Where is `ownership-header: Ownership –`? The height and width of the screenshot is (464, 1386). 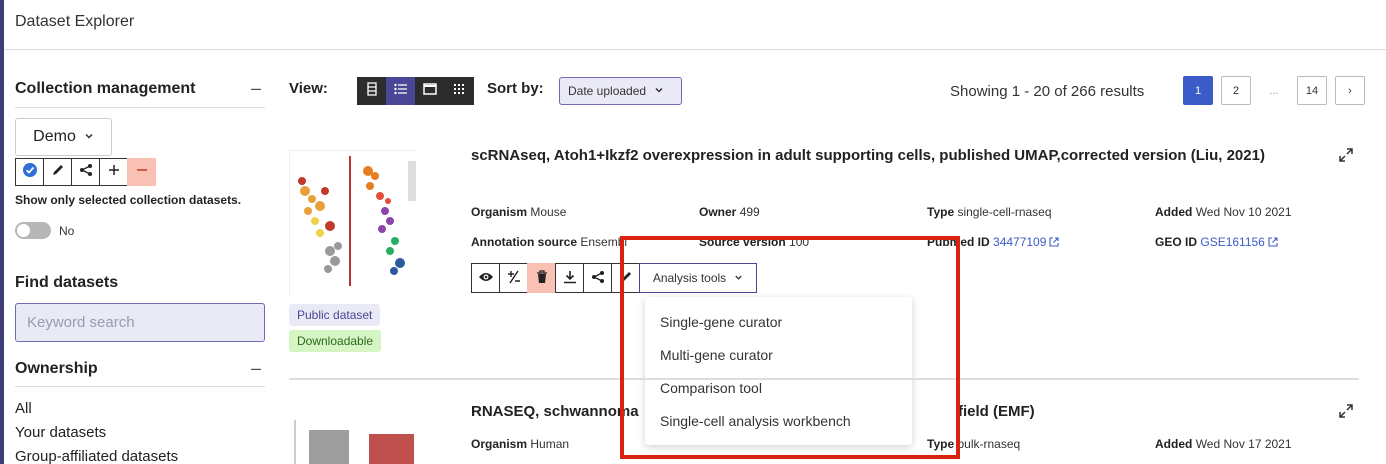
ownership-header: Ownership – is located at coordinates (140, 368).